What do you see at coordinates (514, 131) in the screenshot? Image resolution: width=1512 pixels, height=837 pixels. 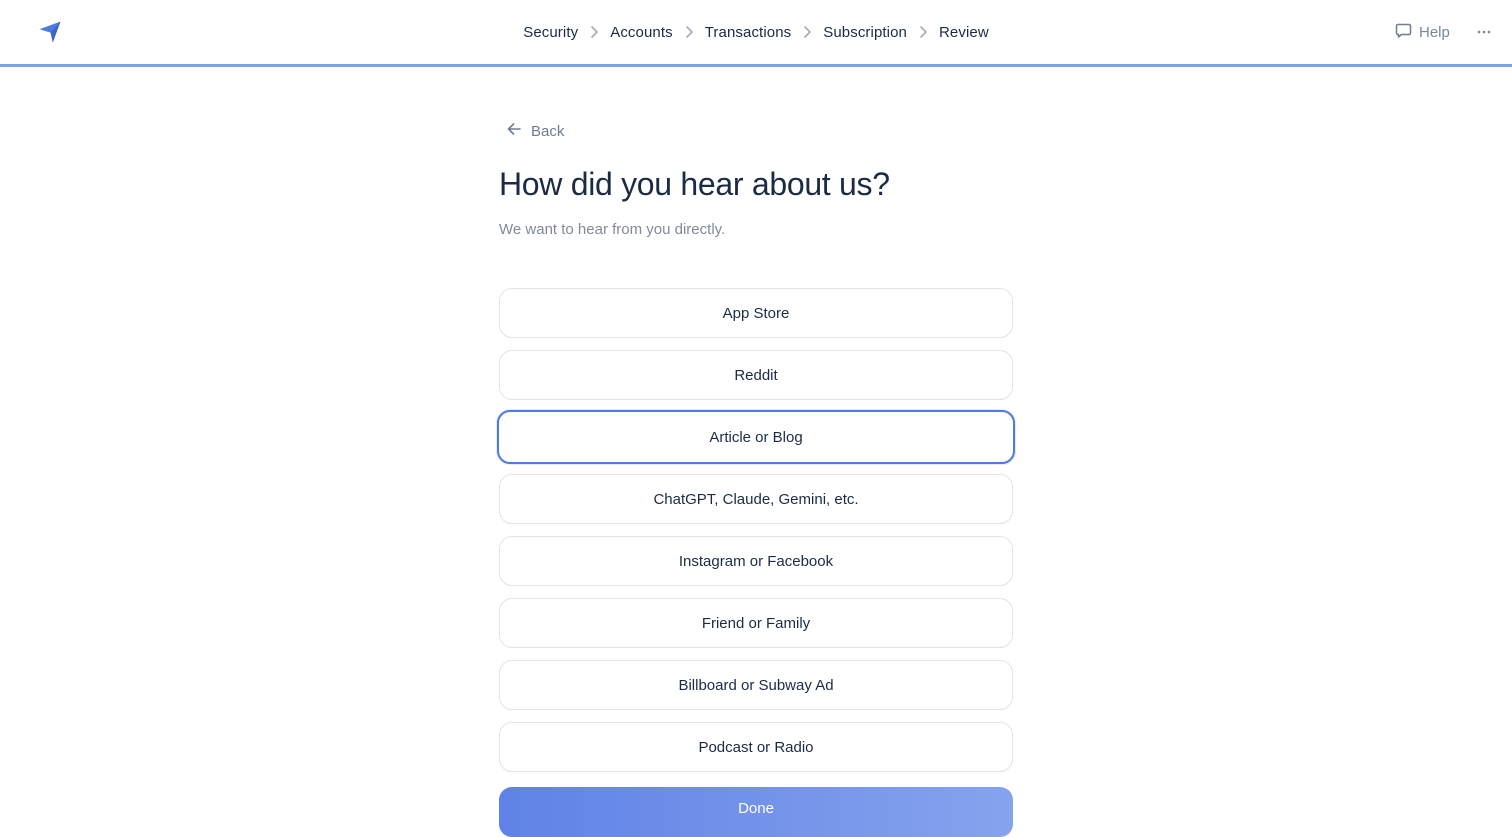 I see `arrow-left-icon` at bounding box center [514, 131].